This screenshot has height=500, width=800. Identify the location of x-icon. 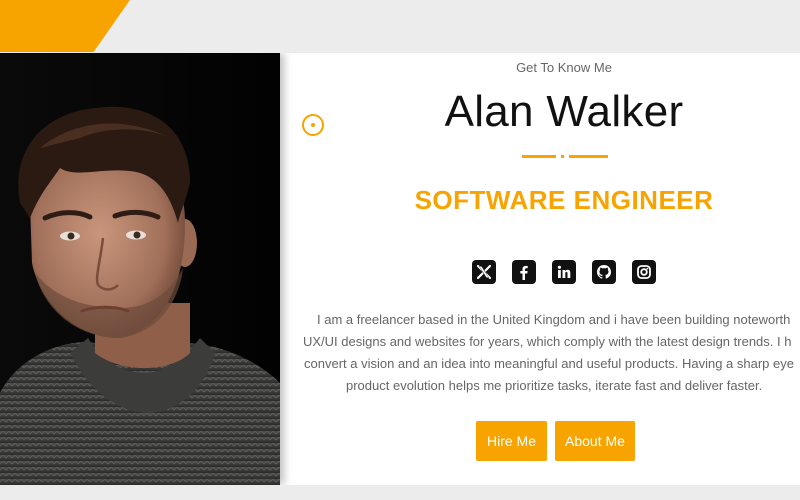
(484, 272).